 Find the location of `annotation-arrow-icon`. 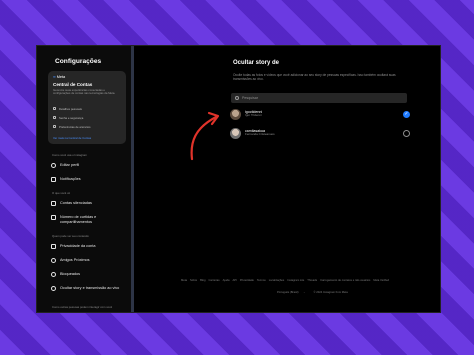

annotation-arrow-icon is located at coordinates (205, 136).